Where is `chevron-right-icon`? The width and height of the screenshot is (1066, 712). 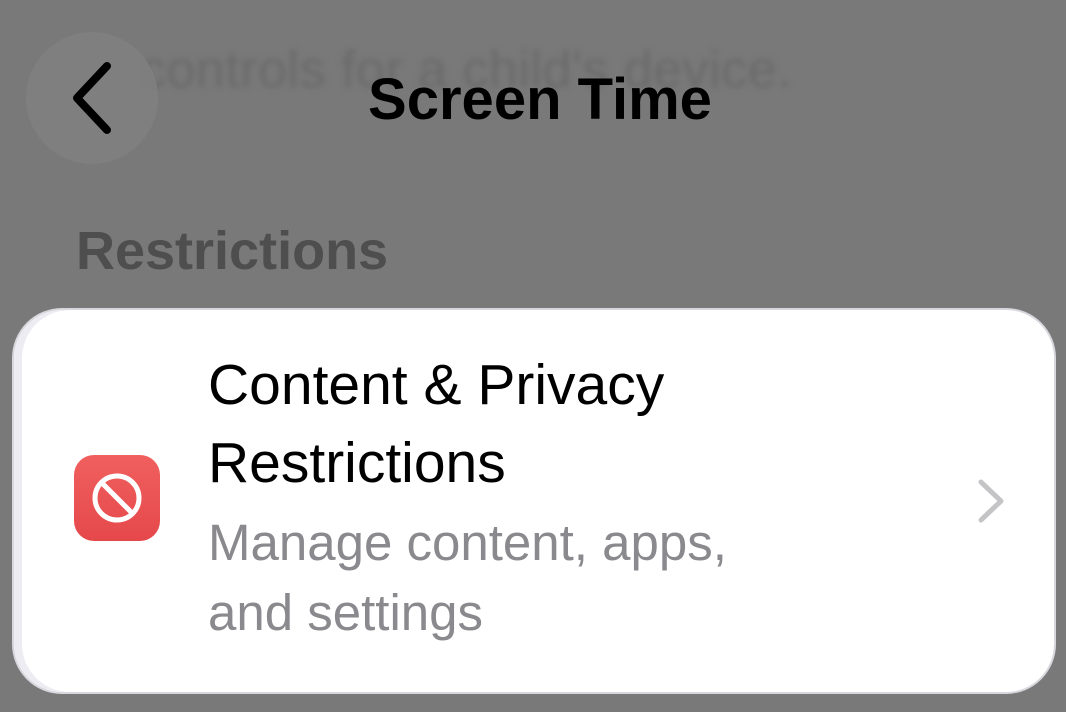
chevron-right-icon is located at coordinates (991, 501).